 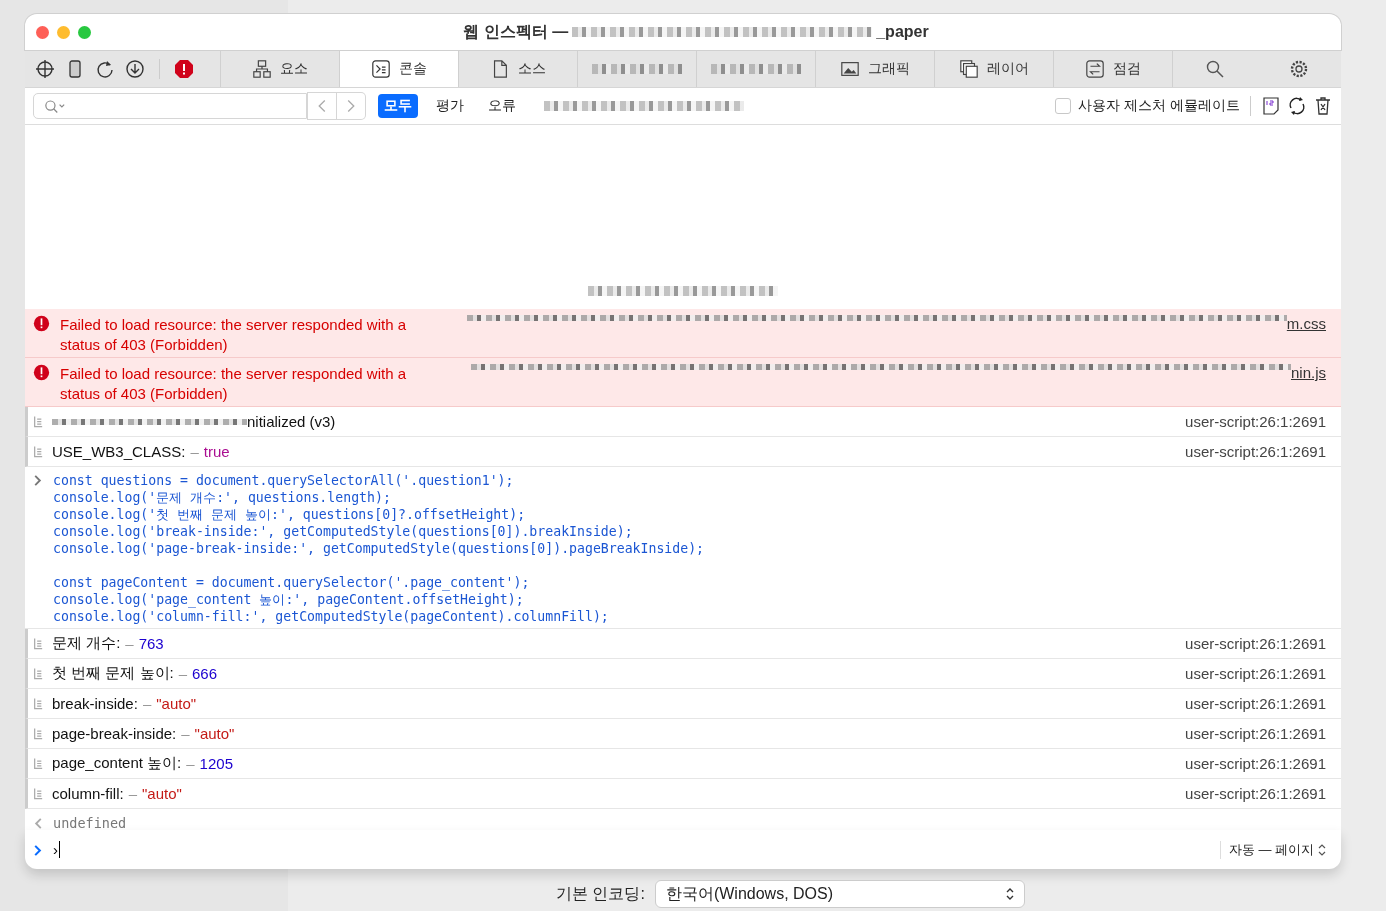 What do you see at coordinates (95, 703) in the screenshot?
I see `log-label: break-inside:` at bounding box center [95, 703].